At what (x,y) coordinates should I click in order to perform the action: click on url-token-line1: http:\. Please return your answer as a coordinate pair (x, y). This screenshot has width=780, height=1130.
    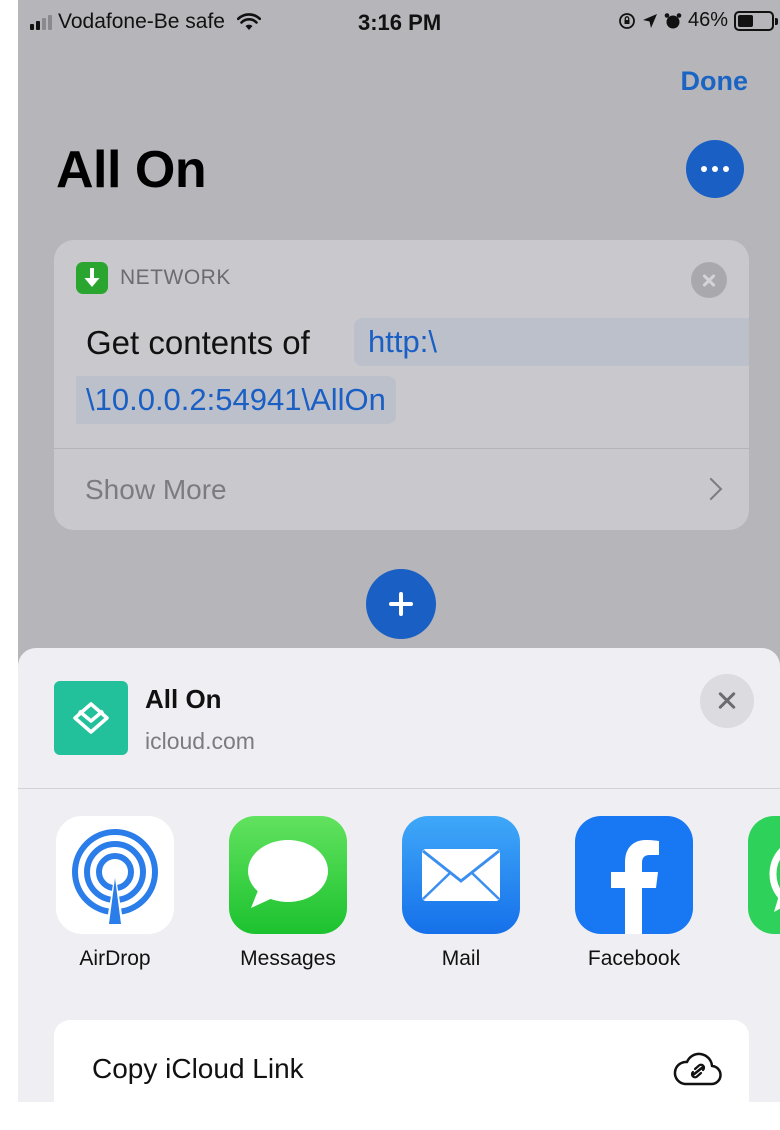
    Looking at the image, I should click on (551, 342).